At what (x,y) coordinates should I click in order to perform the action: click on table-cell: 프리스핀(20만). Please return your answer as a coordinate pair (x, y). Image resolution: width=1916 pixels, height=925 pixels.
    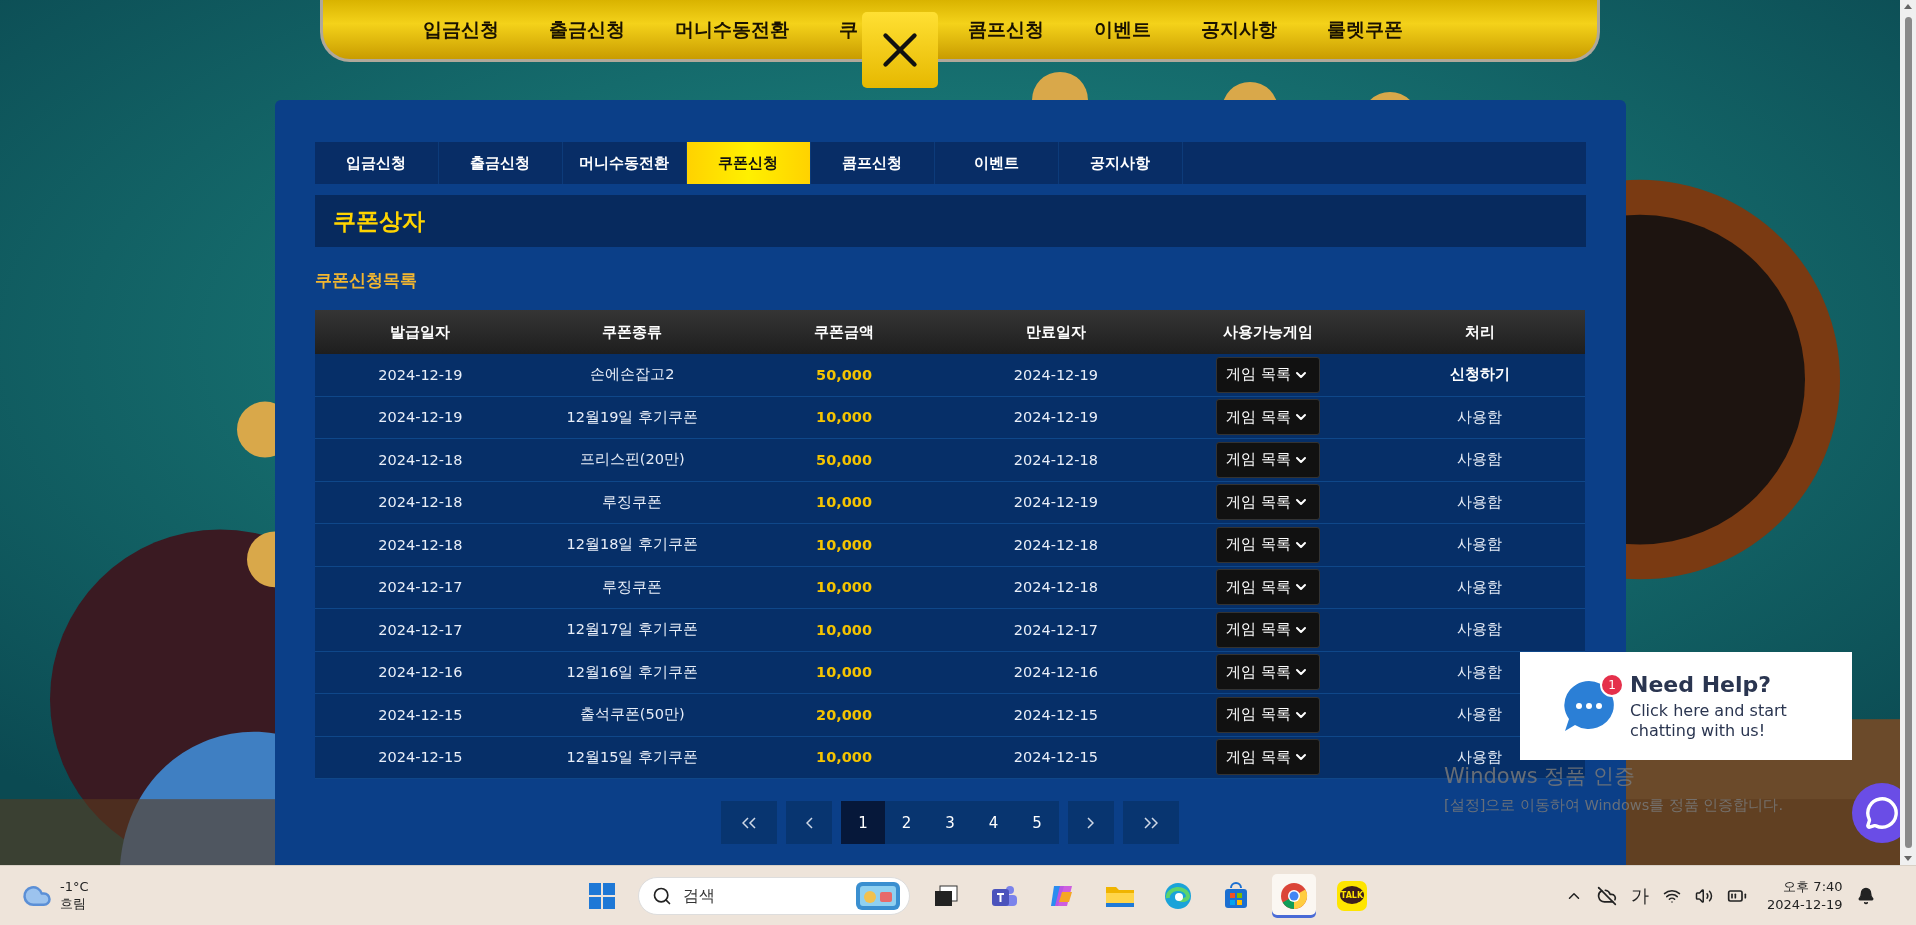
    Looking at the image, I should click on (632, 460).